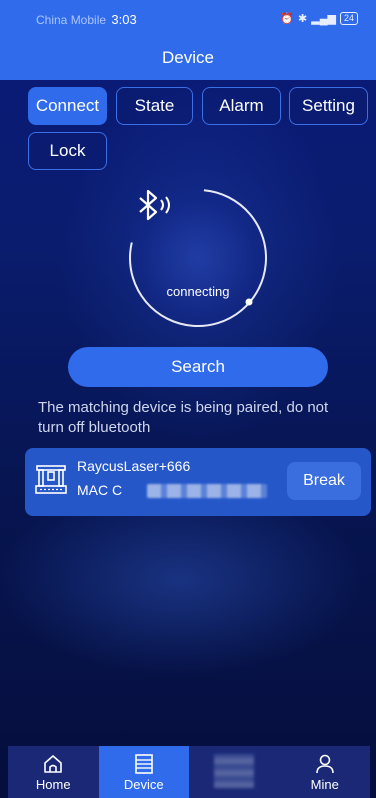 The height and width of the screenshot is (798, 376). I want to click on tab-connect: Connect, so click(67, 106).